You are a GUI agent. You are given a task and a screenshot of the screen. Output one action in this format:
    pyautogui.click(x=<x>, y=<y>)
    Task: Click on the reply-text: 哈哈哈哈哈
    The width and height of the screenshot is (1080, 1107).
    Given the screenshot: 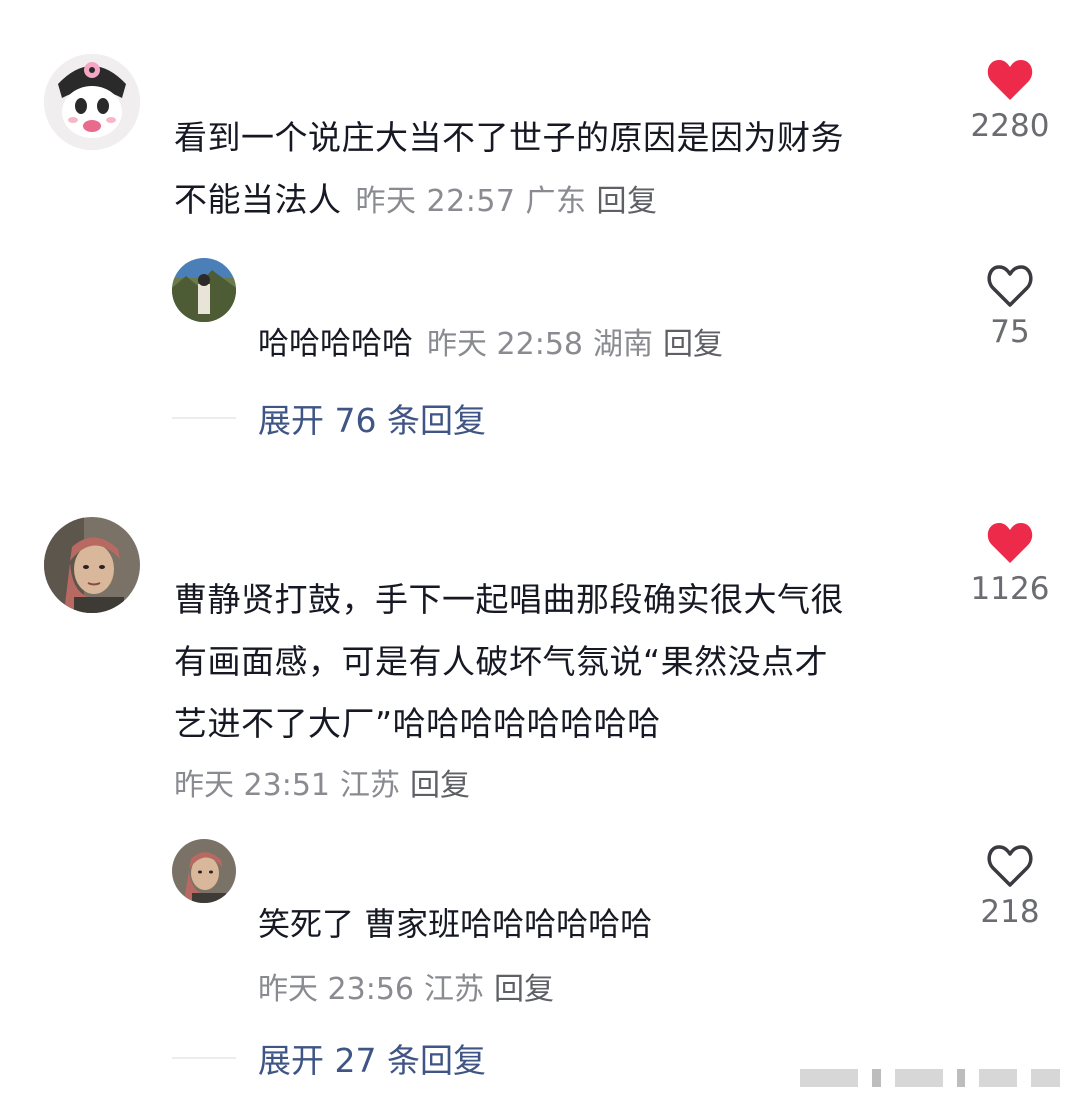 What is the action you would take?
    pyautogui.click(x=335, y=344)
    